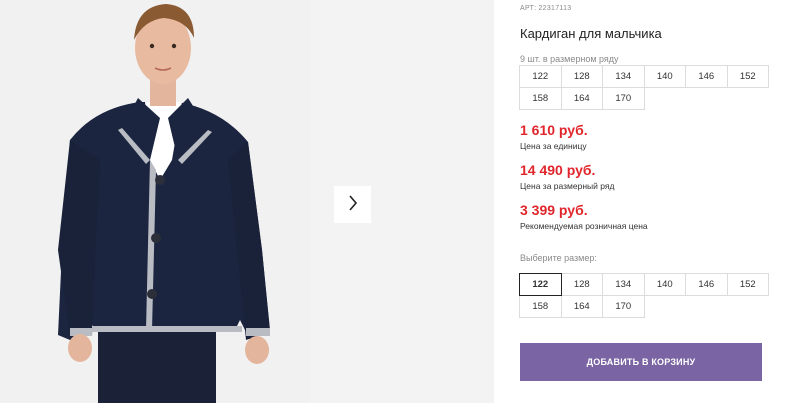  I want to click on article-number: АРТ: 22317113, so click(545, 8).